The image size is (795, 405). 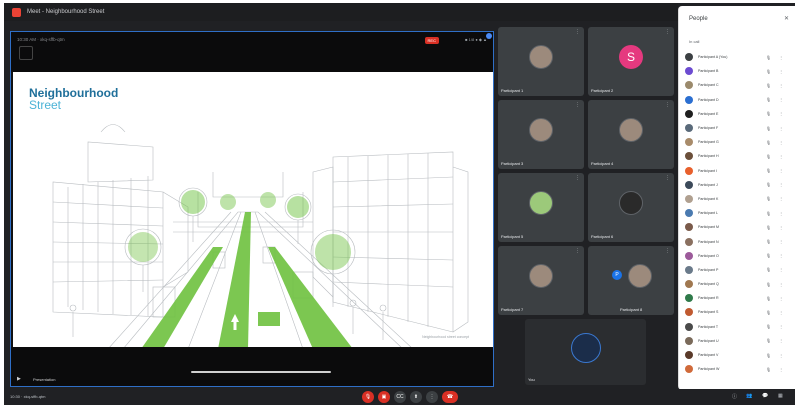 I want to click on person-row: Participant K 🎙 ⋮, so click(x=739, y=199).